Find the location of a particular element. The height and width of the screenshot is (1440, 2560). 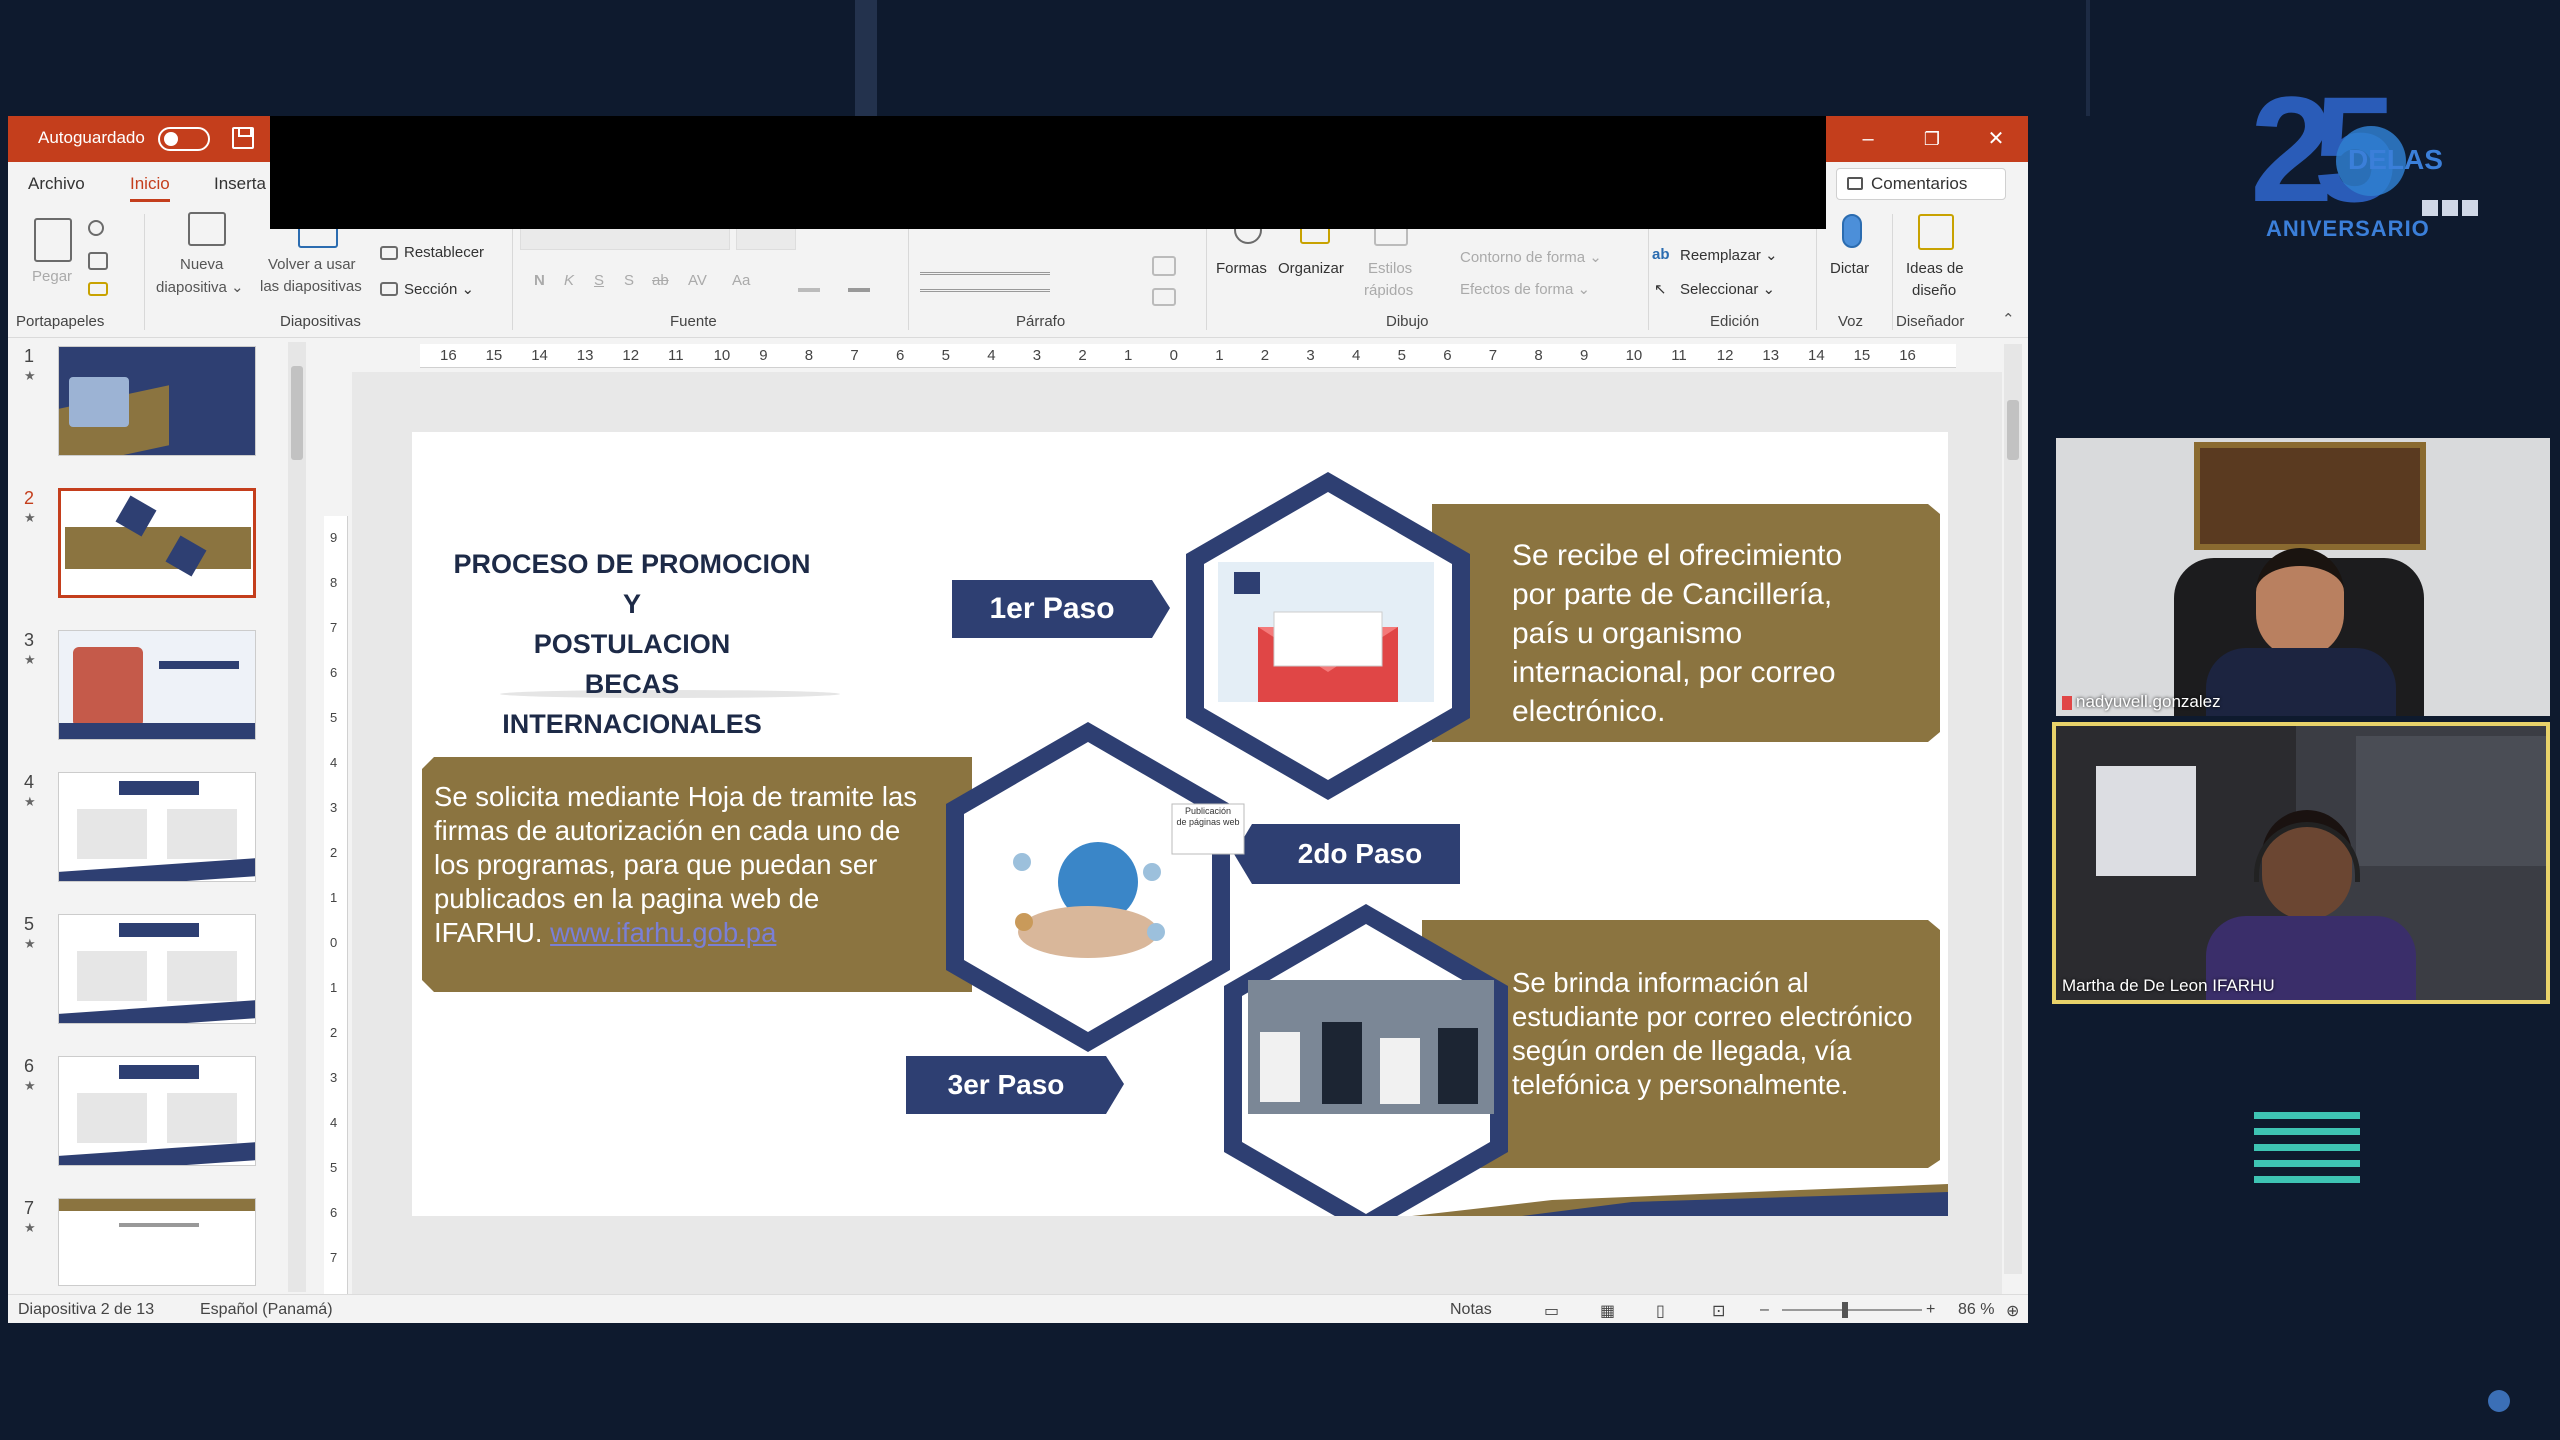

notes-button: Notas is located at coordinates (1471, 1310).